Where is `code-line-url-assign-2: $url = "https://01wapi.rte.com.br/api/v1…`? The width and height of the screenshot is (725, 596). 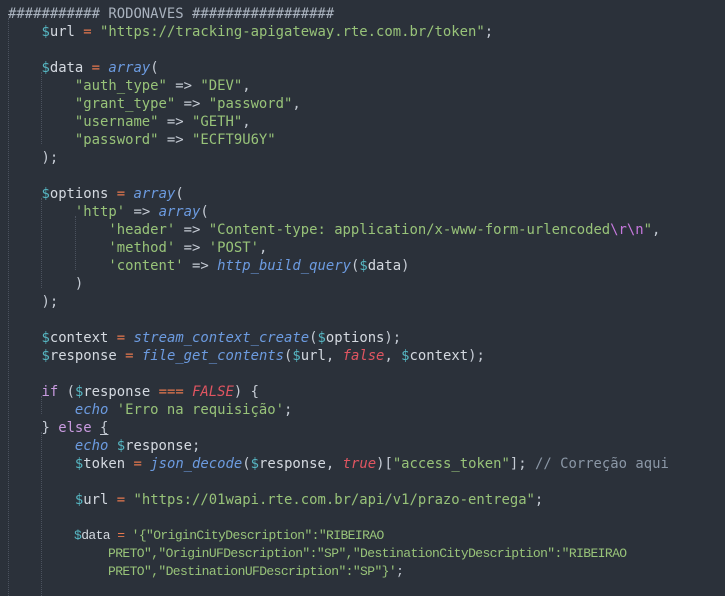
code-line-url-assign-2: $url = "https://01wapi.rte.com.br/api/v1… is located at coordinates (275, 500).